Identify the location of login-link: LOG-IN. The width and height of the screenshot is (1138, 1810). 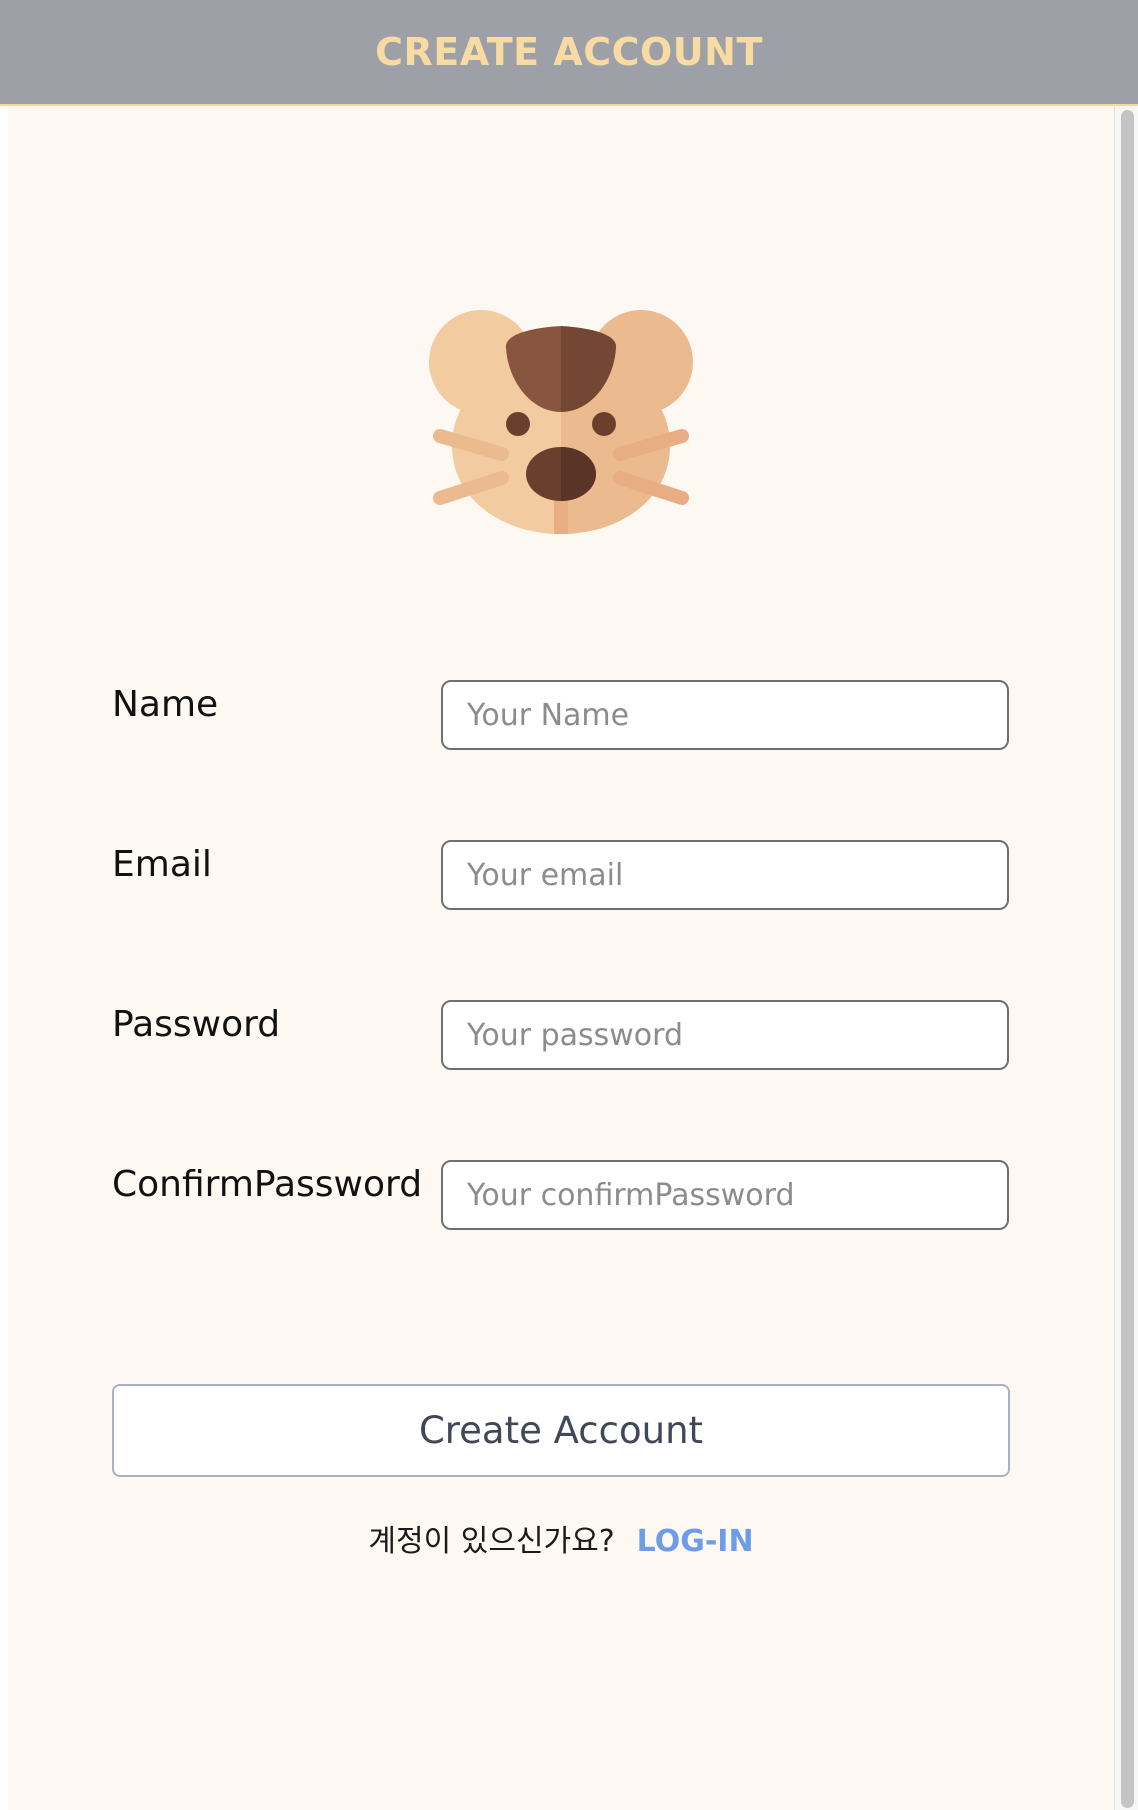
(695, 1541).